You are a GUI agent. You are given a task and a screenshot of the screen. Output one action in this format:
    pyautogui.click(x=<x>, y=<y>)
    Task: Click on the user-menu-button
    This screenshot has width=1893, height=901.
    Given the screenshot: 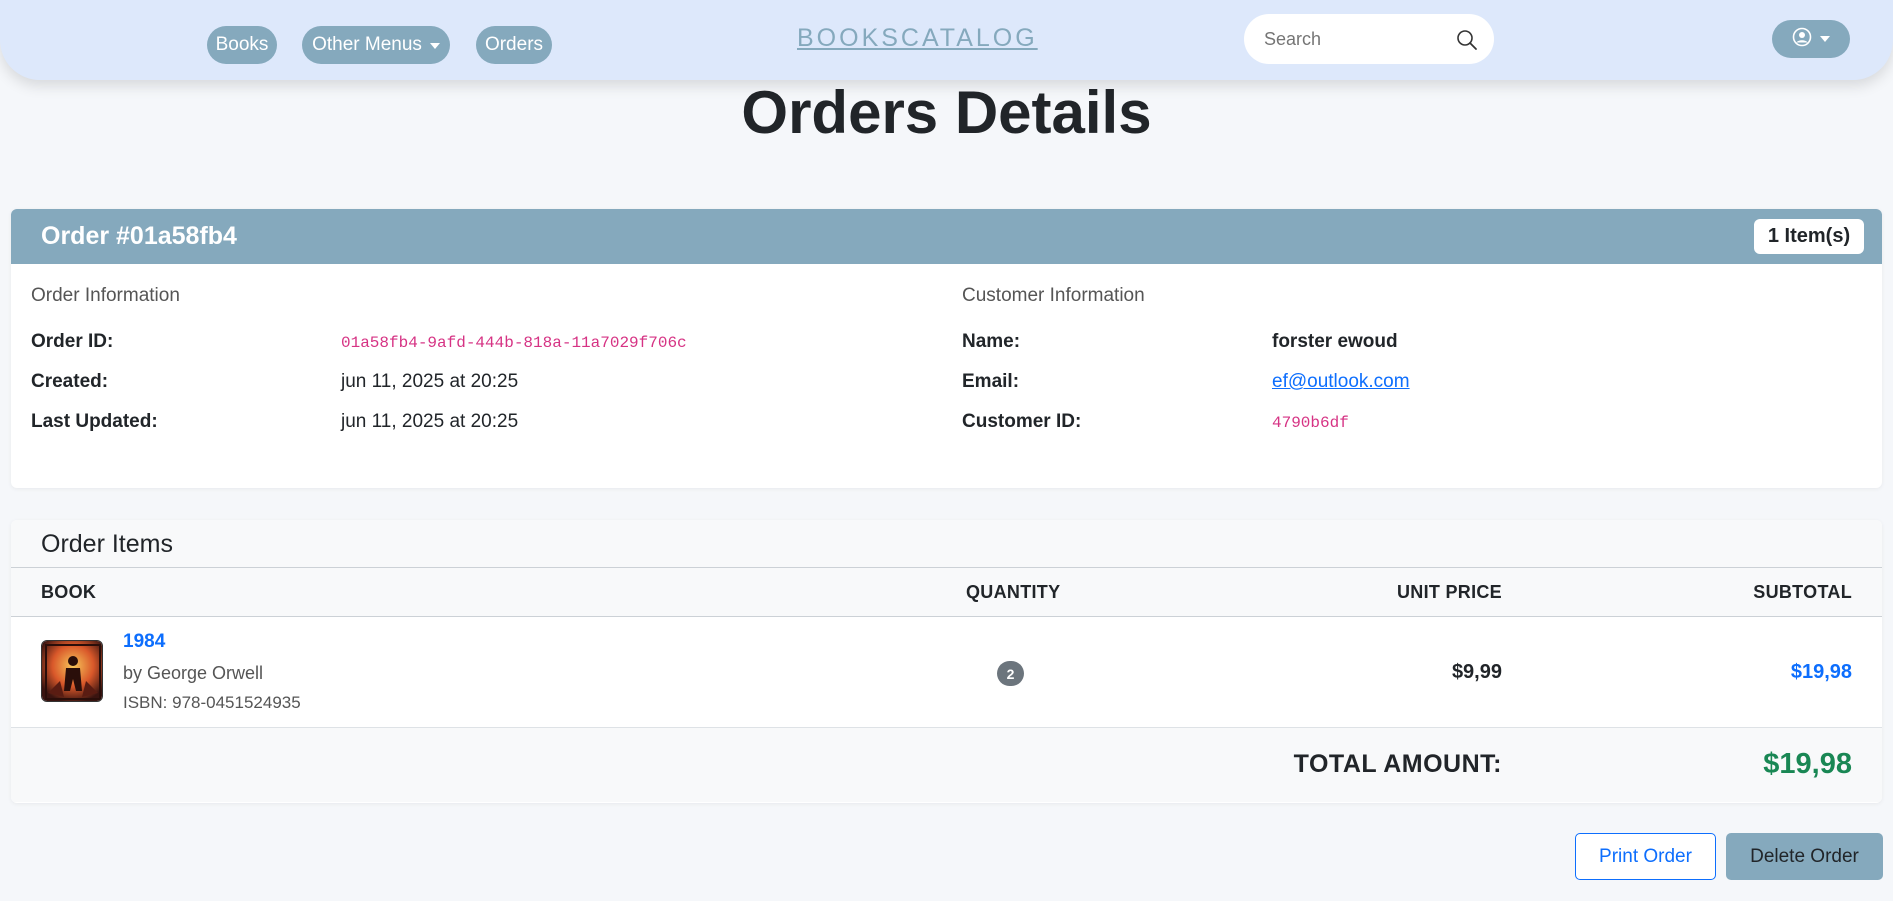 What is the action you would take?
    pyautogui.click(x=1811, y=39)
    